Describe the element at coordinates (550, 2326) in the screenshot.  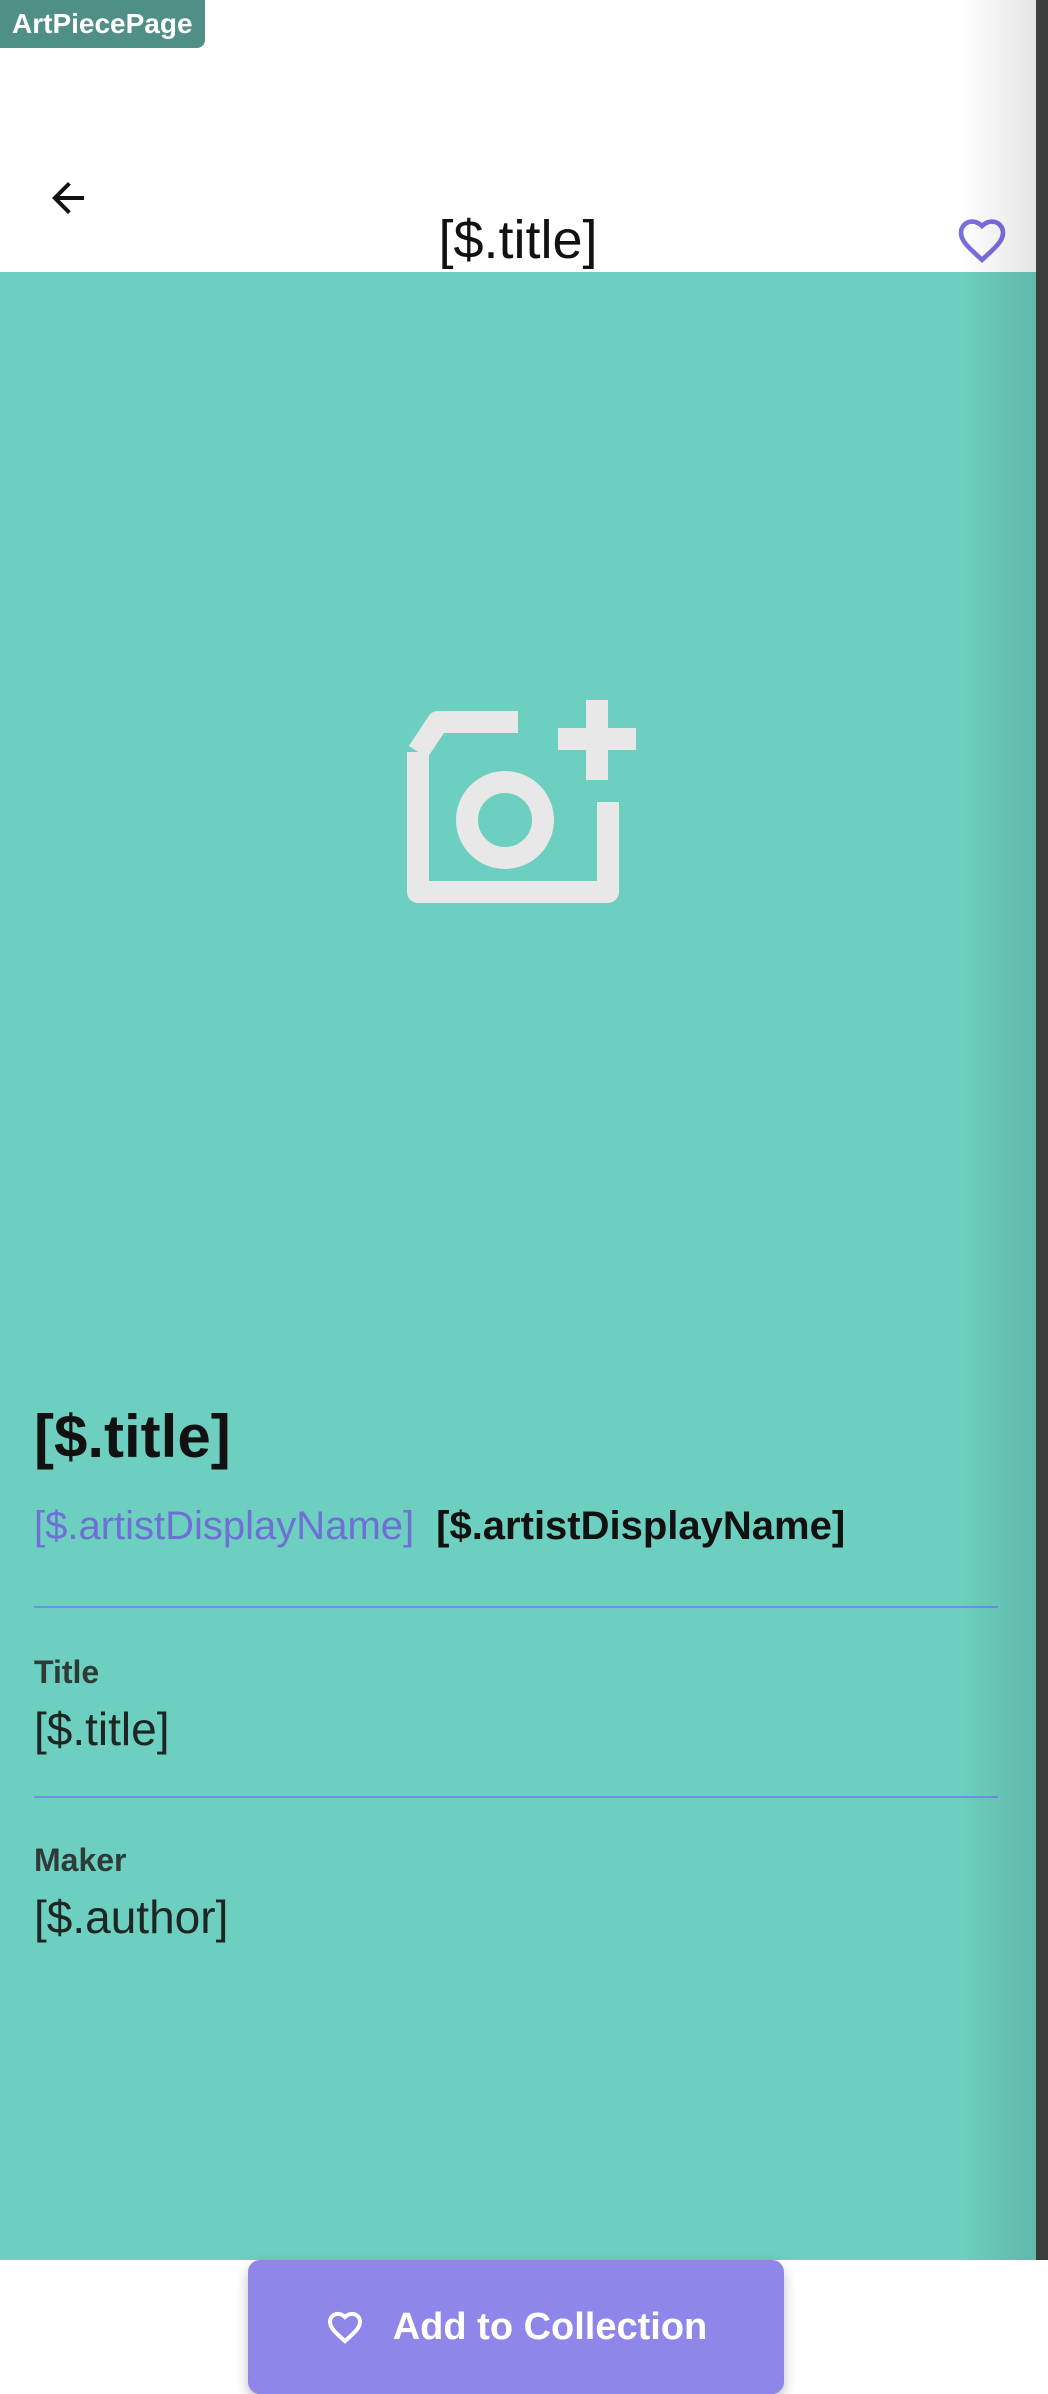
I see `add-to-collection-label: Add to Collection` at that location.